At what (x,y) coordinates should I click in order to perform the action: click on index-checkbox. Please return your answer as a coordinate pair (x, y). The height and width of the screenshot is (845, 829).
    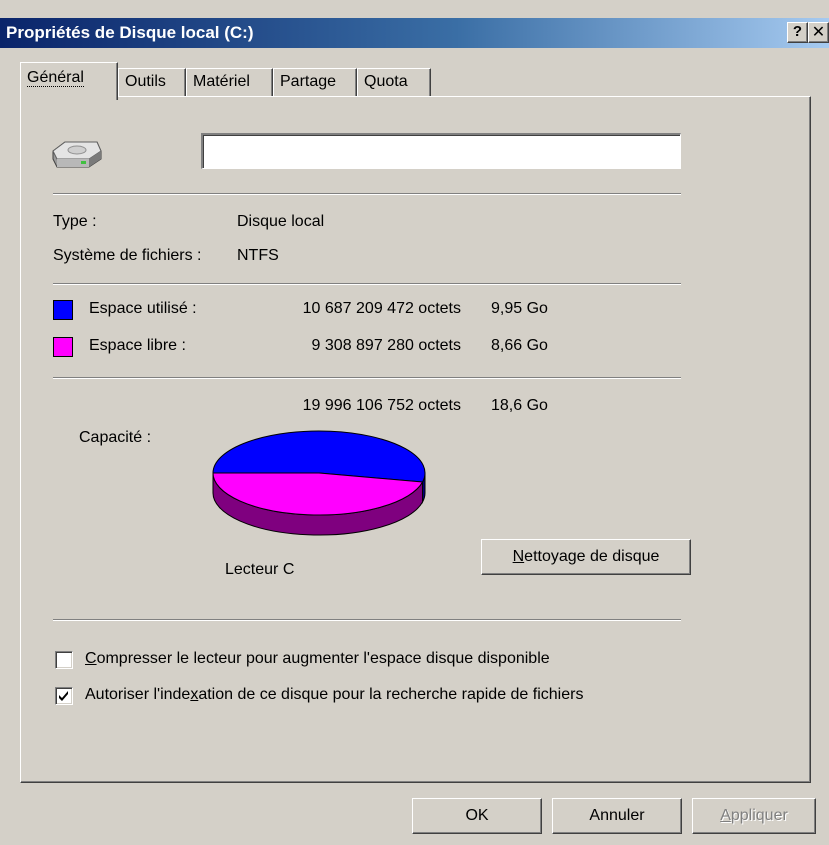
    Looking at the image, I should click on (64, 696).